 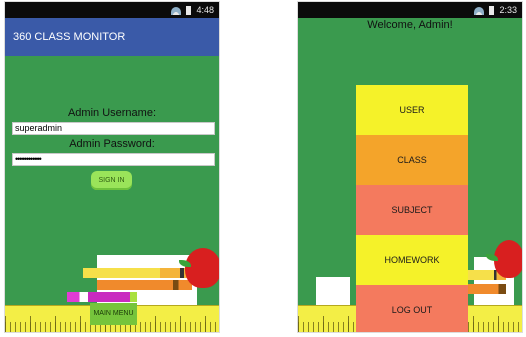 What do you see at coordinates (112, 10) in the screenshot?
I see `status-bar: 4:48` at bounding box center [112, 10].